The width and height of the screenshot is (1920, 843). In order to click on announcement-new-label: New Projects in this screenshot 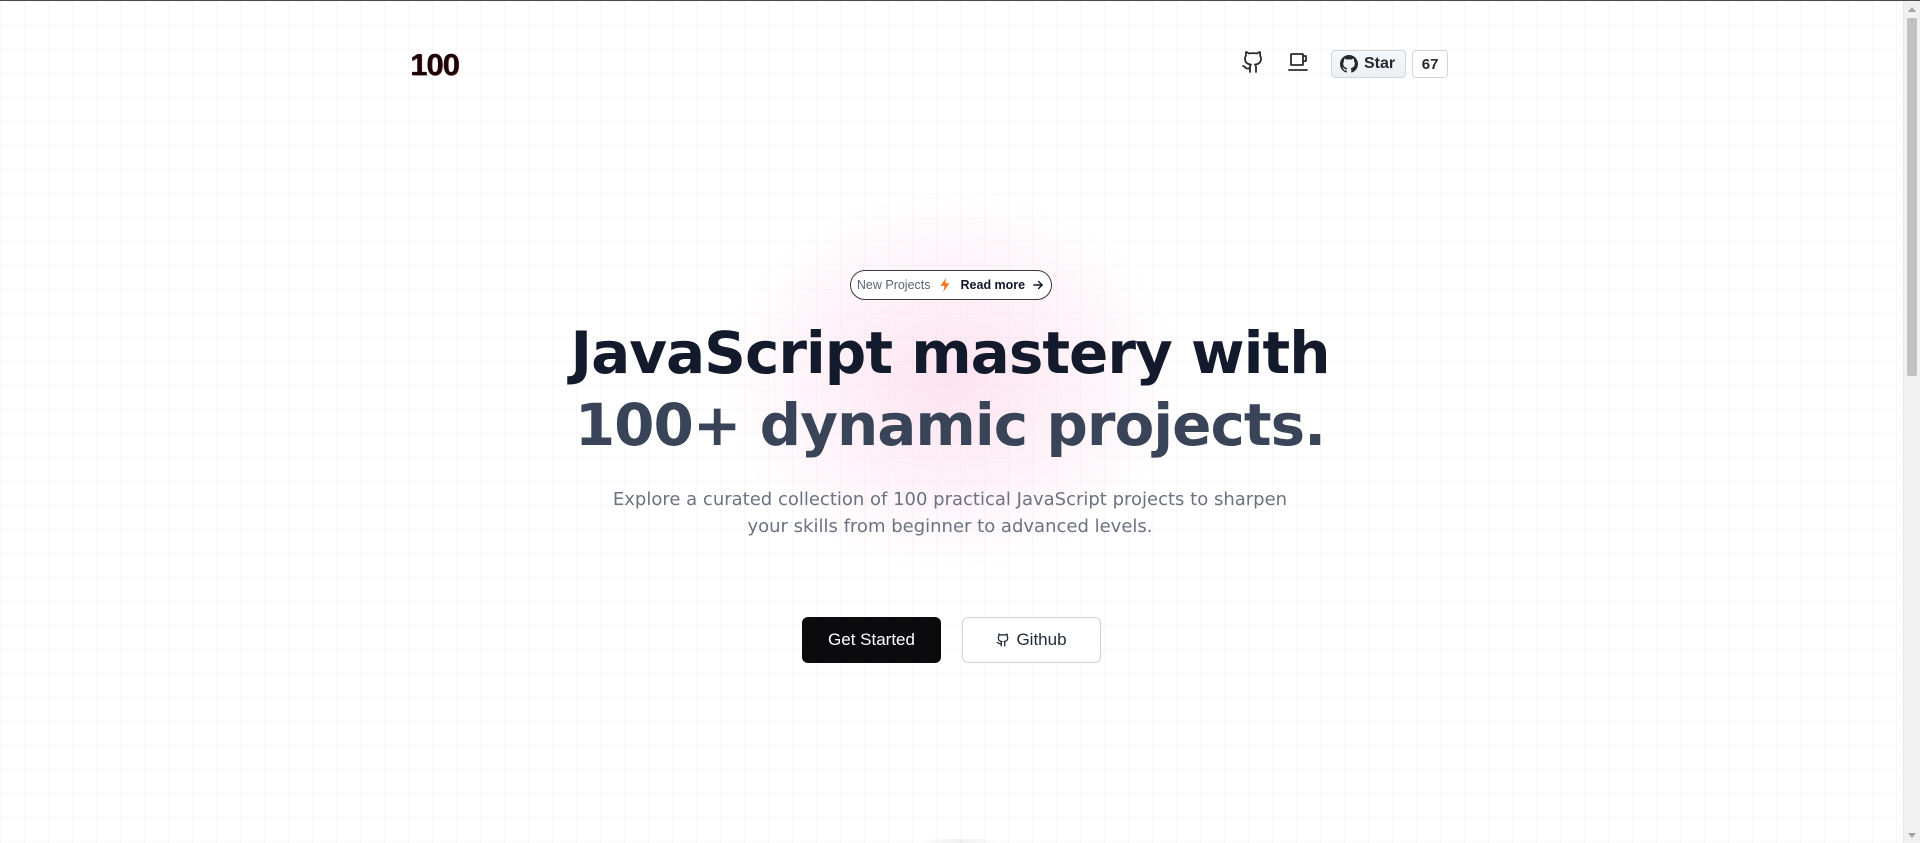, I will do `click(893, 285)`.